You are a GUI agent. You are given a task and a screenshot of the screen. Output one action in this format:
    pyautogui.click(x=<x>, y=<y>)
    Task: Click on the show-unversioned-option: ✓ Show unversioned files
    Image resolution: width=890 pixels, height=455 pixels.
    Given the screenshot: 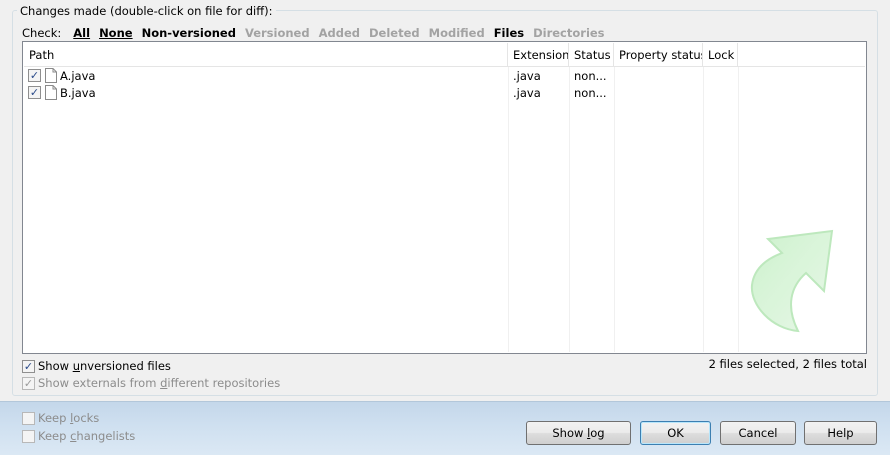 What is the action you would take?
    pyautogui.click(x=96, y=366)
    